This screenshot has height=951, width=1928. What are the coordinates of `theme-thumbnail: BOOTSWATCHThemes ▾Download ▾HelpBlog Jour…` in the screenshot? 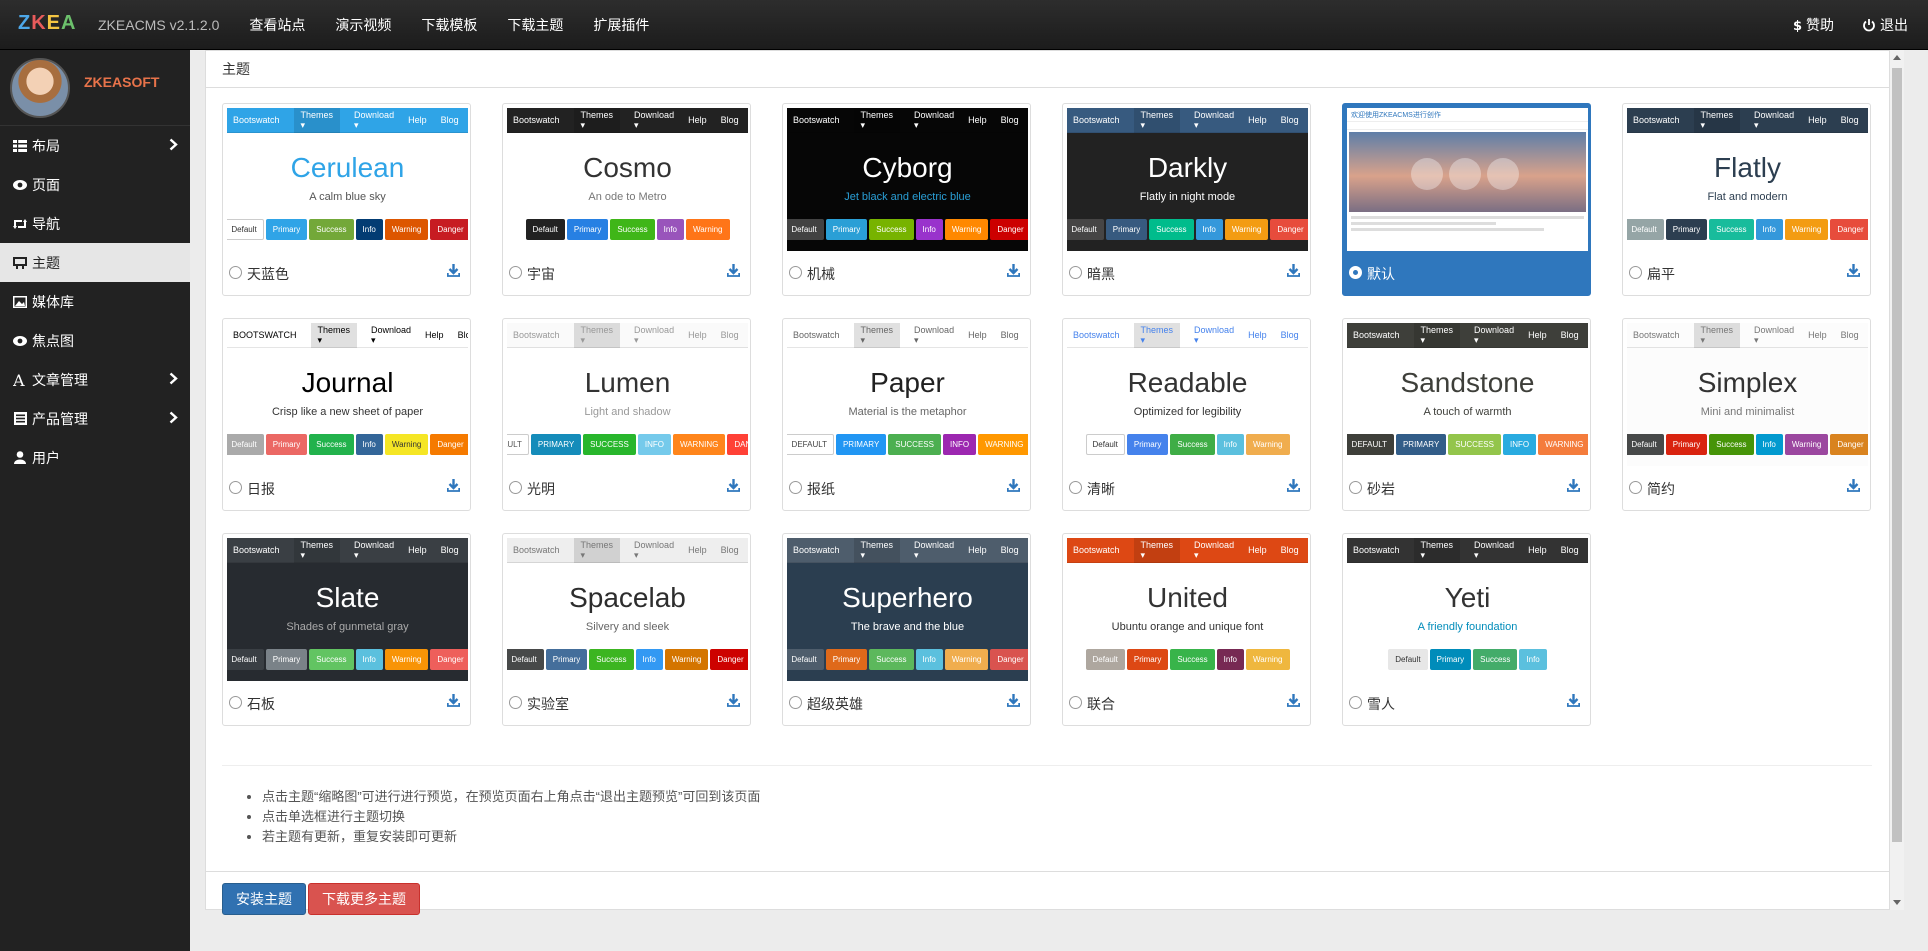 It's located at (347, 394).